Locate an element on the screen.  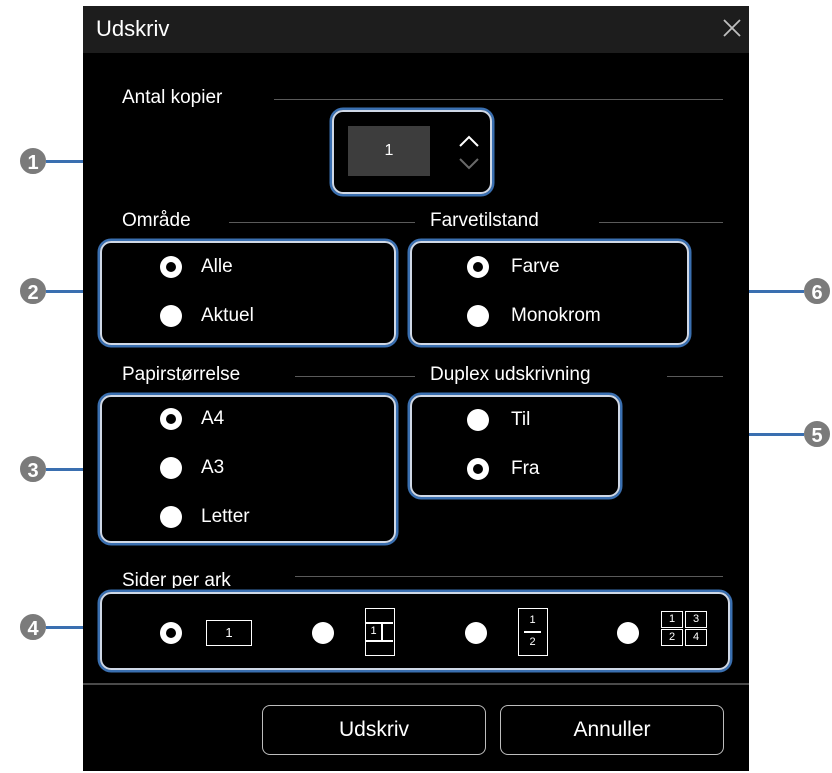
title-bar: Udskriv is located at coordinates (416, 29).